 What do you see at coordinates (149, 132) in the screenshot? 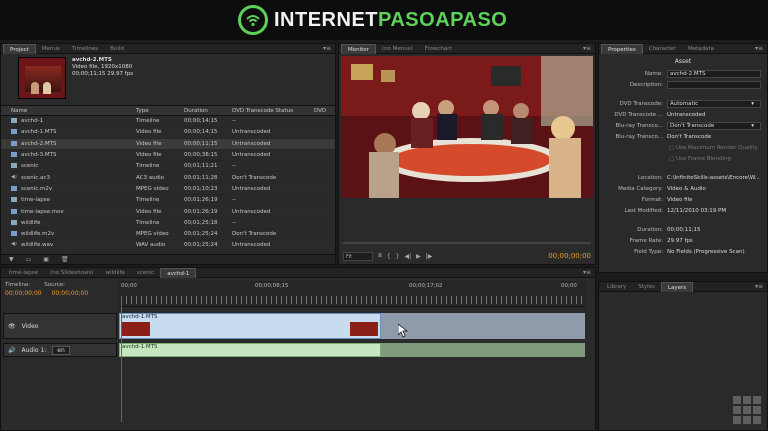
I see `item-type: Video file` at bounding box center [149, 132].